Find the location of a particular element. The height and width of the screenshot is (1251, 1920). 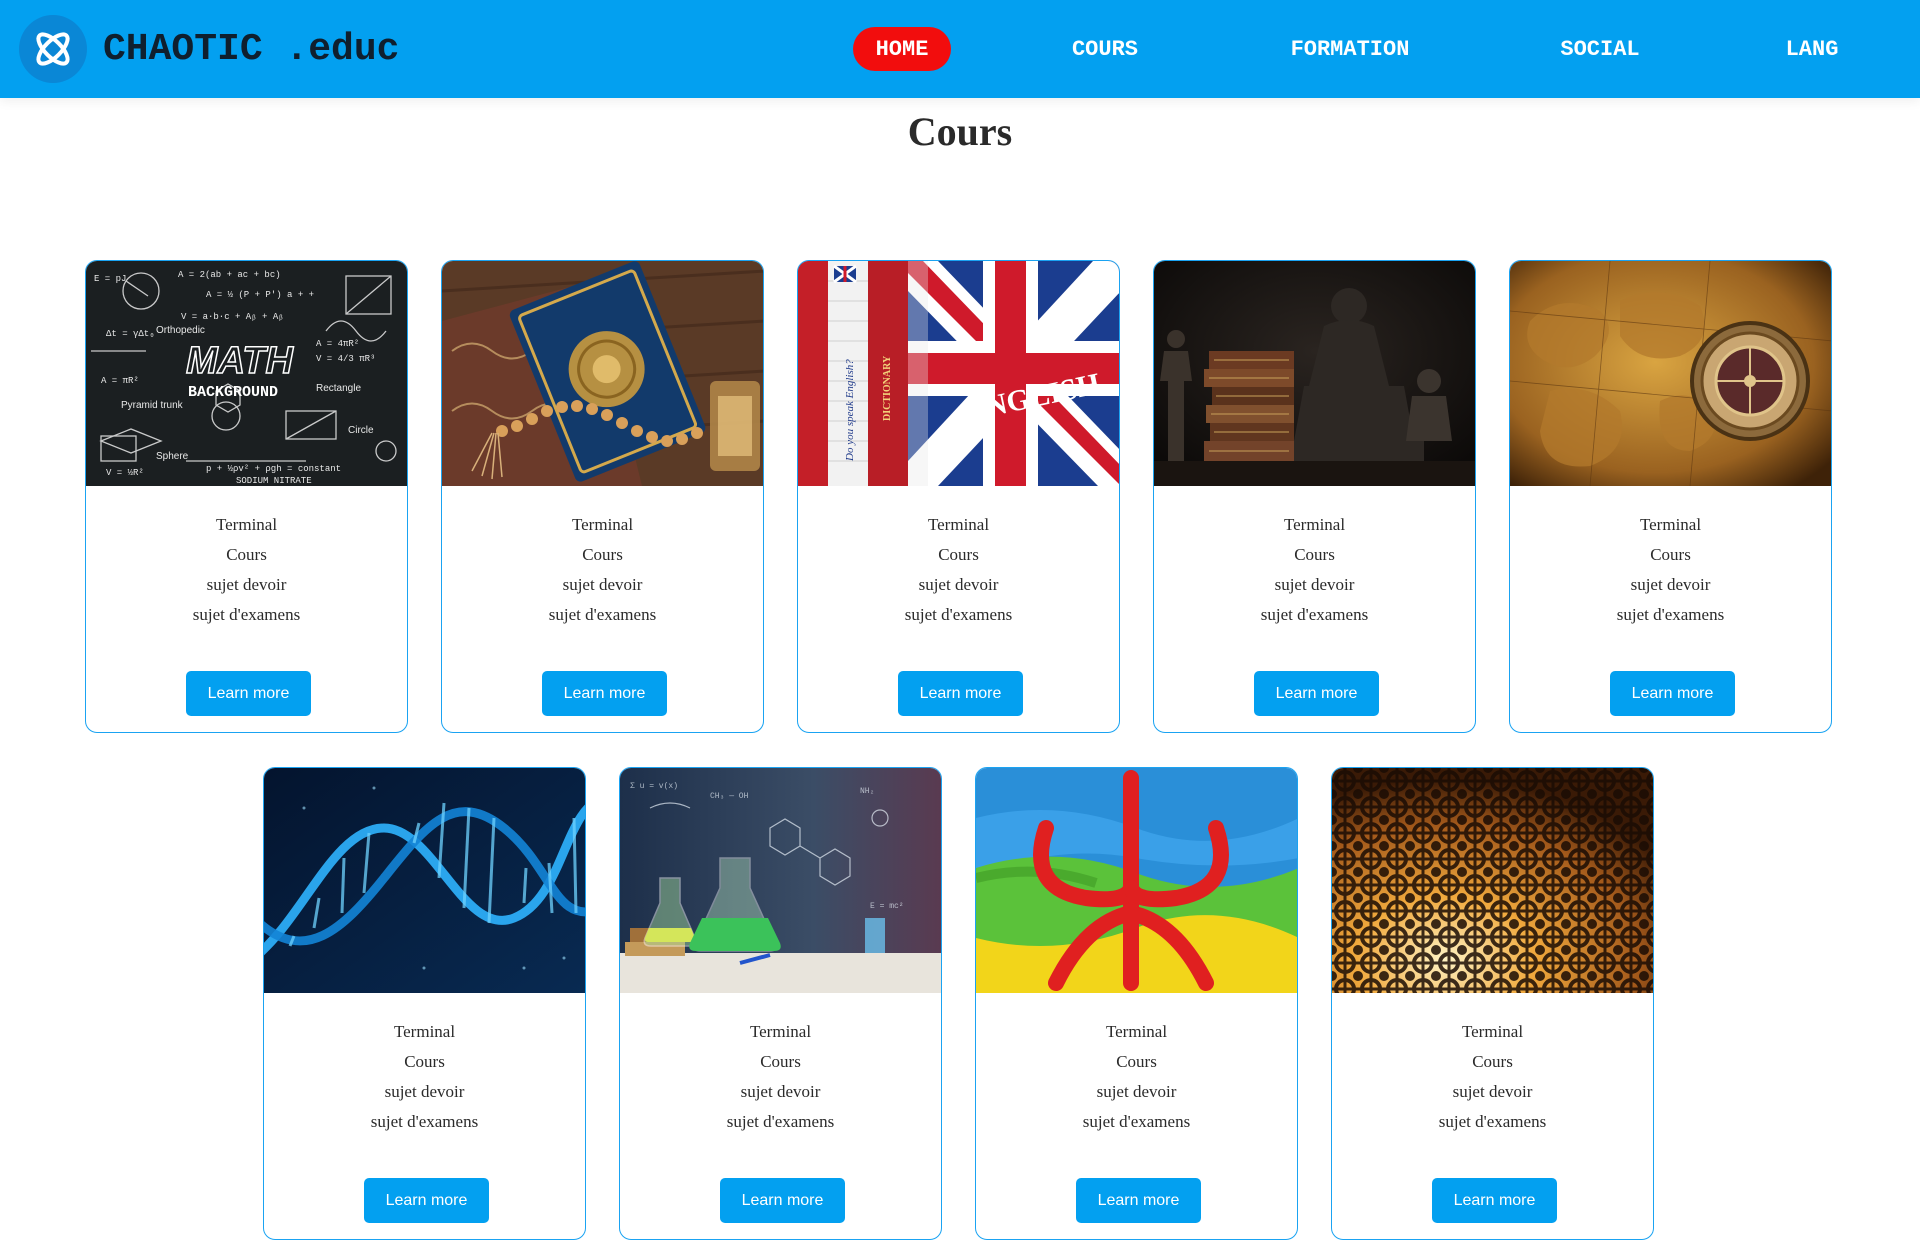

svg-text: Orthopedic is located at coordinates (180, 330).